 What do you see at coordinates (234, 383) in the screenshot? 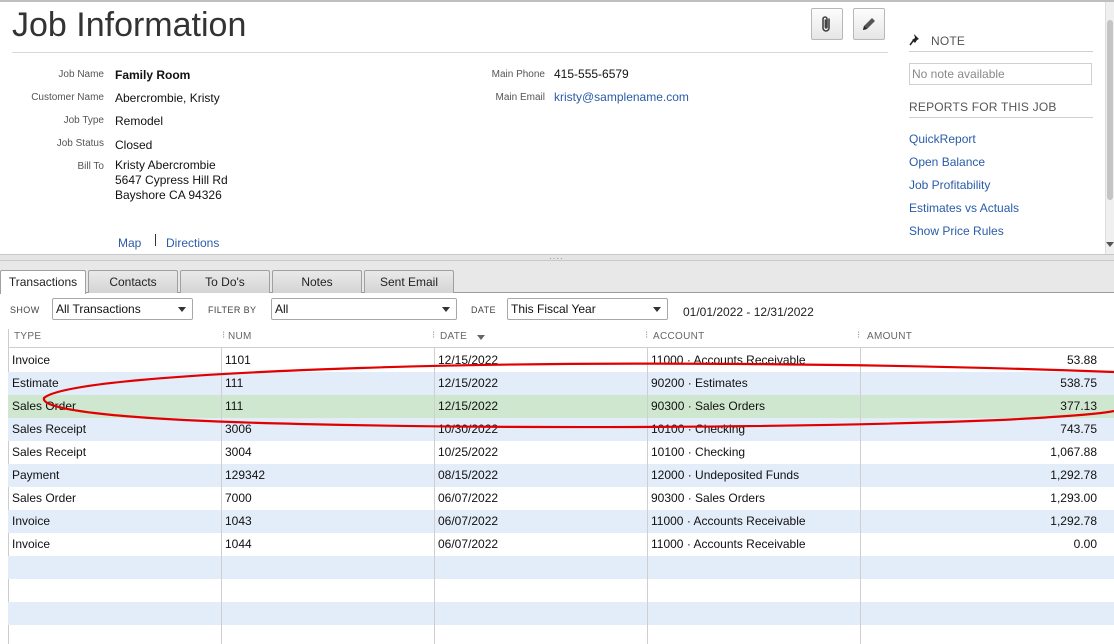
I see `cell-num: 111` at bounding box center [234, 383].